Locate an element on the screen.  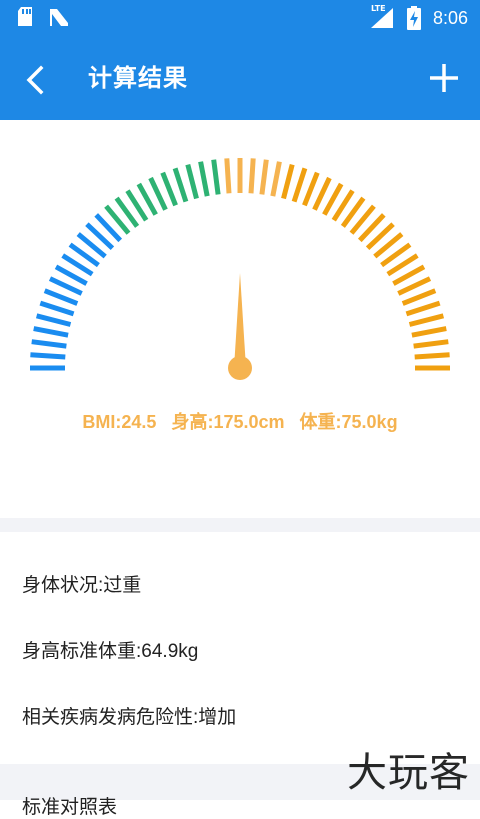
gauge-needle is located at coordinates (240, 320).